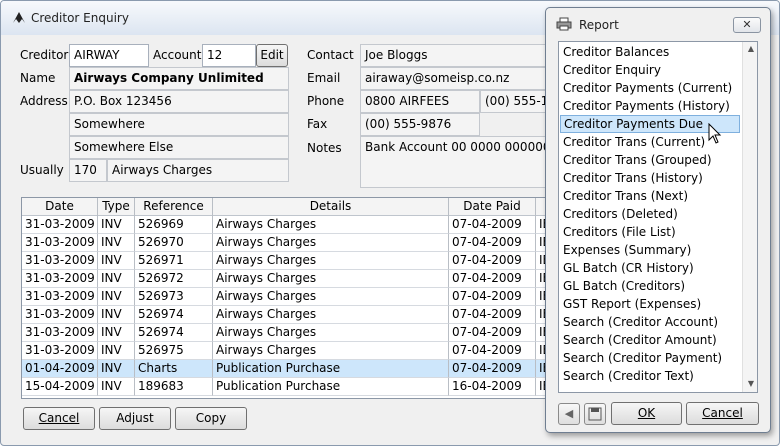 The width and height of the screenshot is (780, 446). What do you see at coordinates (324, 78) in the screenshot?
I see `email-label: Email` at bounding box center [324, 78].